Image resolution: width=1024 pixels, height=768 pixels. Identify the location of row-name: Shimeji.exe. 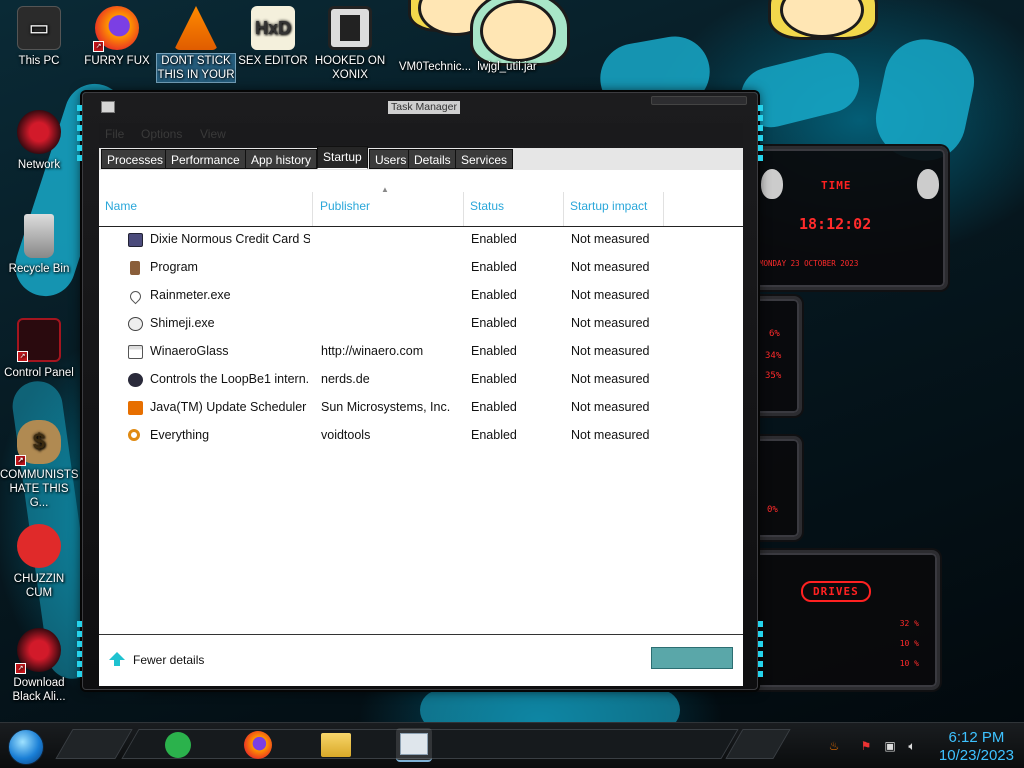
(182, 323).